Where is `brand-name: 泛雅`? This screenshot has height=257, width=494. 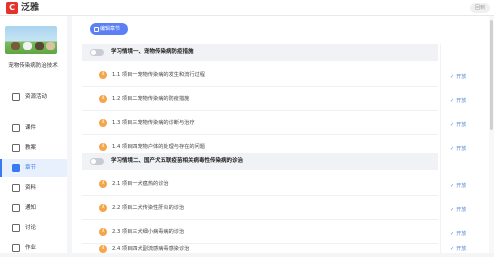 brand-name: 泛雅 is located at coordinates (30, 8).